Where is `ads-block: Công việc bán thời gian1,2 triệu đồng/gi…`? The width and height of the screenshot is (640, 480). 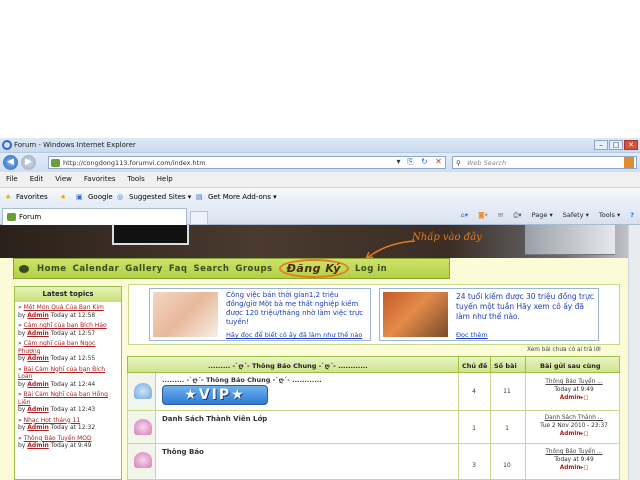 ads-block: Công việc bán thời gian1,2 triệu đồng/gi… is located at coordinates (374, 314).